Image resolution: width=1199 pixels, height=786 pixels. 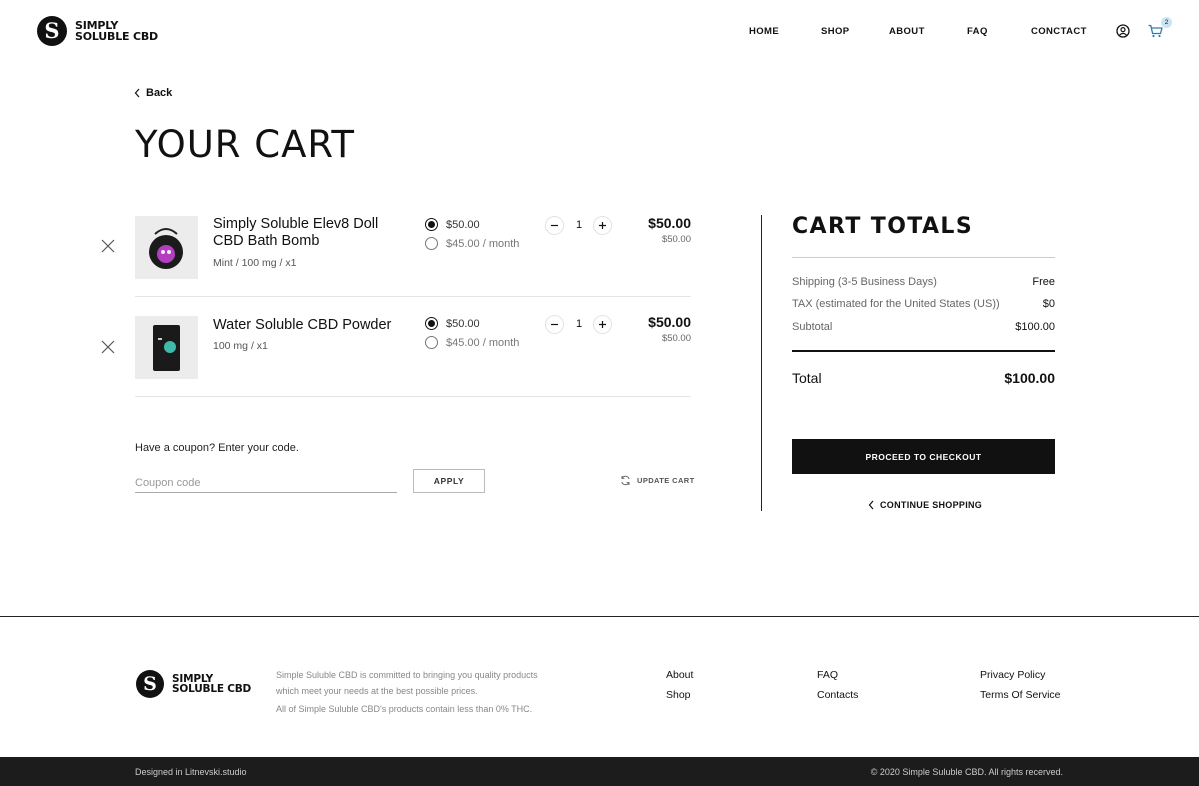 I want to click on coupon-prompt: Have a coupon? Enter your code., so click(x=217, y=448).